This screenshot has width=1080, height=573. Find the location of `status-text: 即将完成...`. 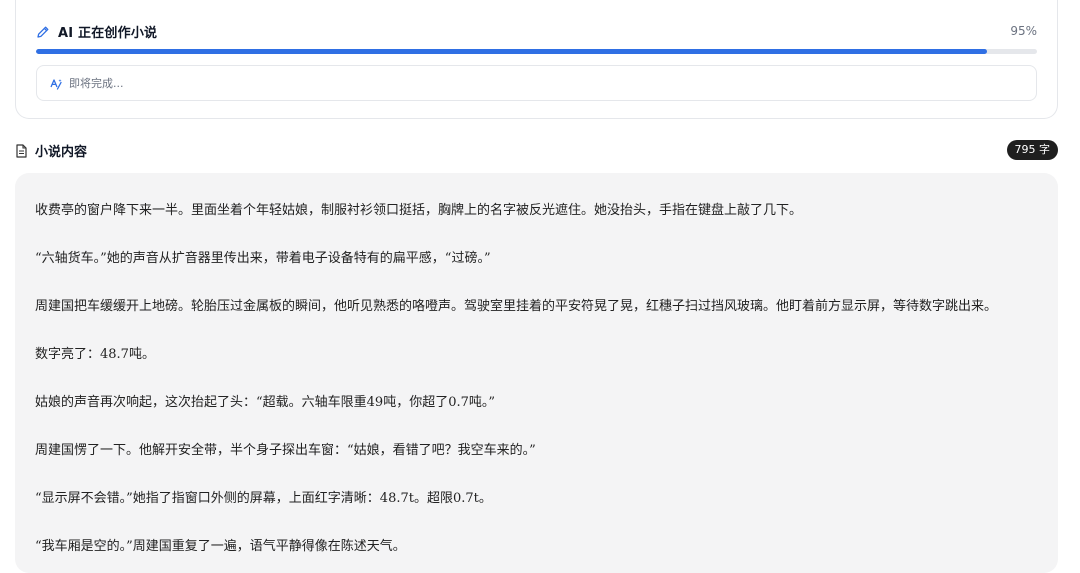

status-text: 即将完成... is located at coordinates (96, 83).